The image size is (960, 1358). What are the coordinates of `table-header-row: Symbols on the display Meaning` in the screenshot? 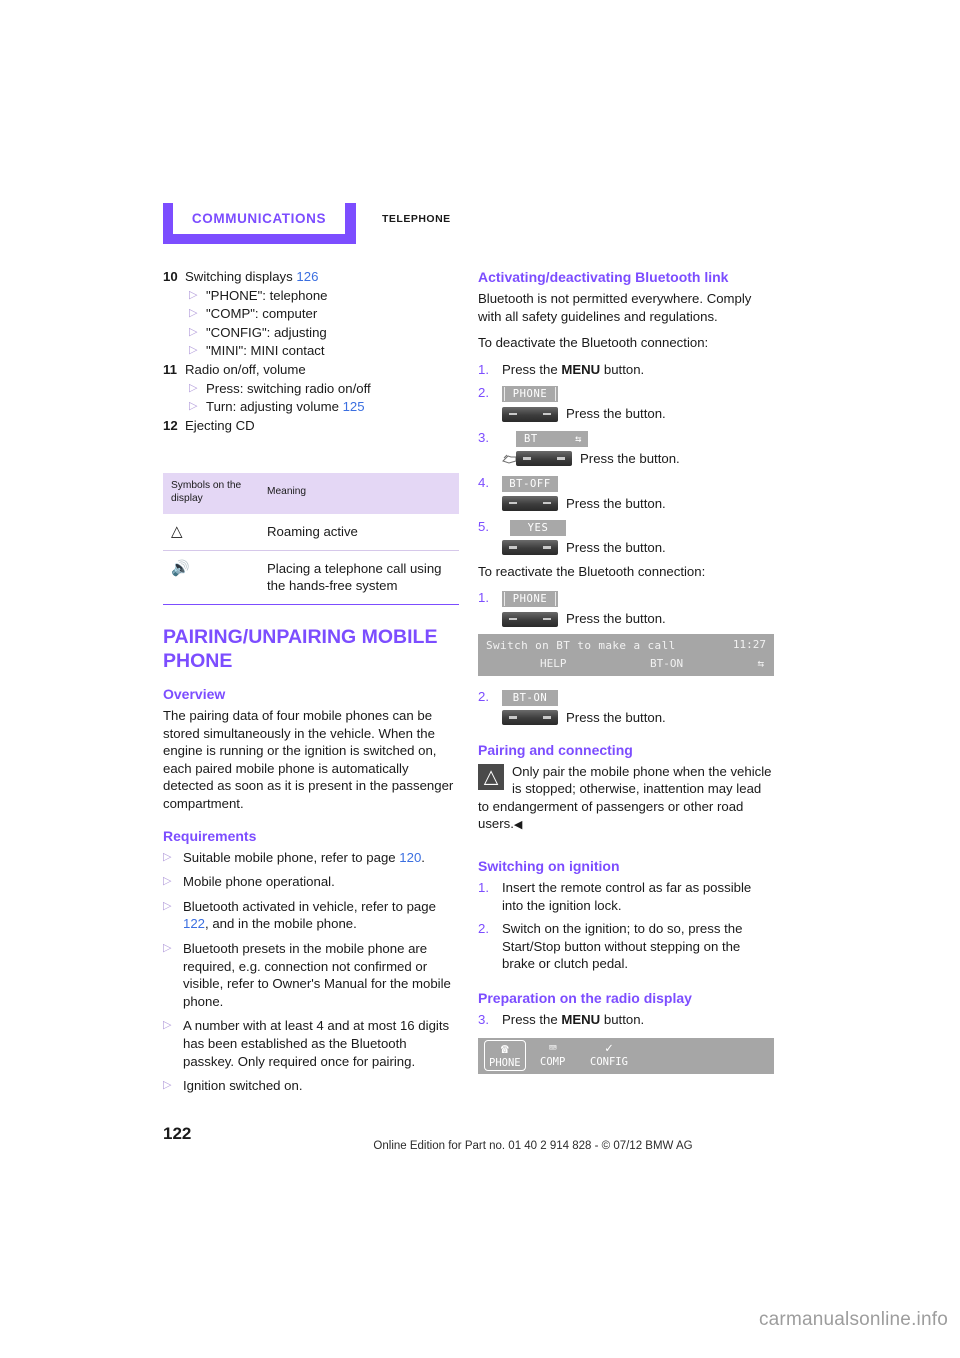 It's located at (311, 493).